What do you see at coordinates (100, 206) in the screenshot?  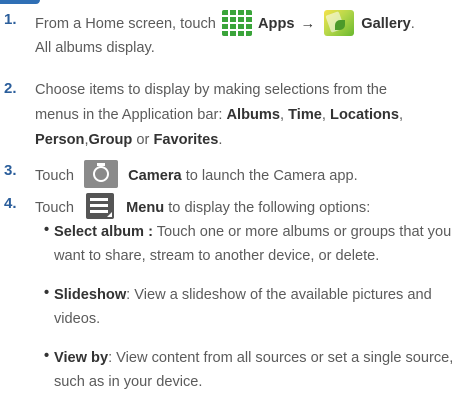 I see `menu-icon` at bounding box center [100, 206].